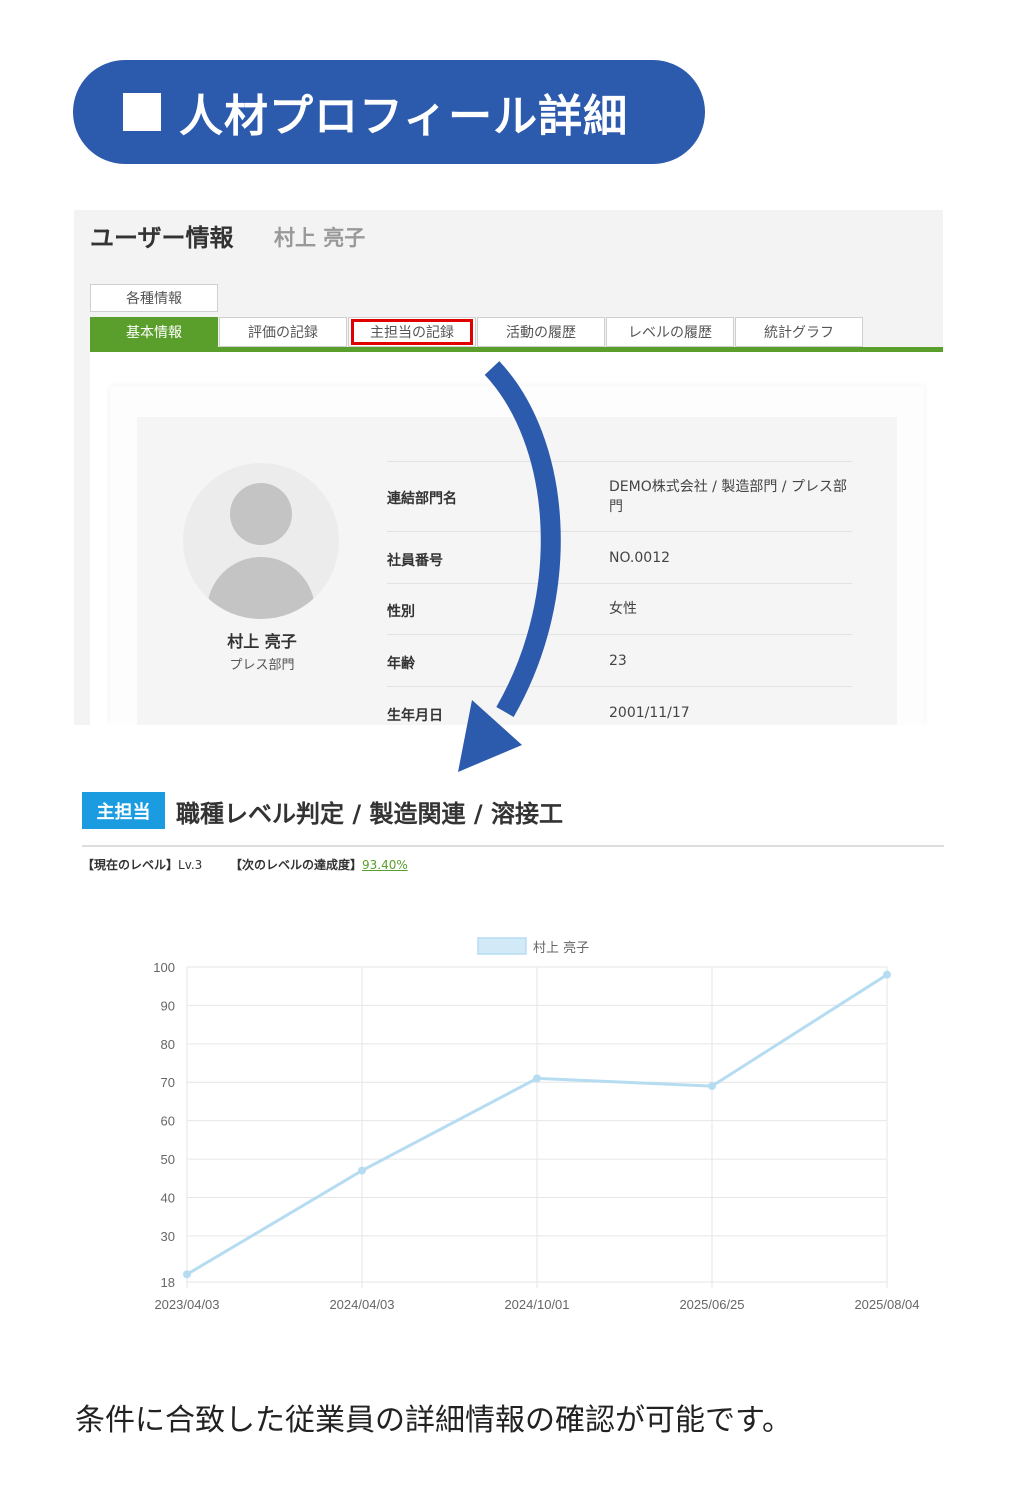  Describe the element at coordinates (168, 1236) in the screenshot. I see `y-tick-label: 30` at that location.